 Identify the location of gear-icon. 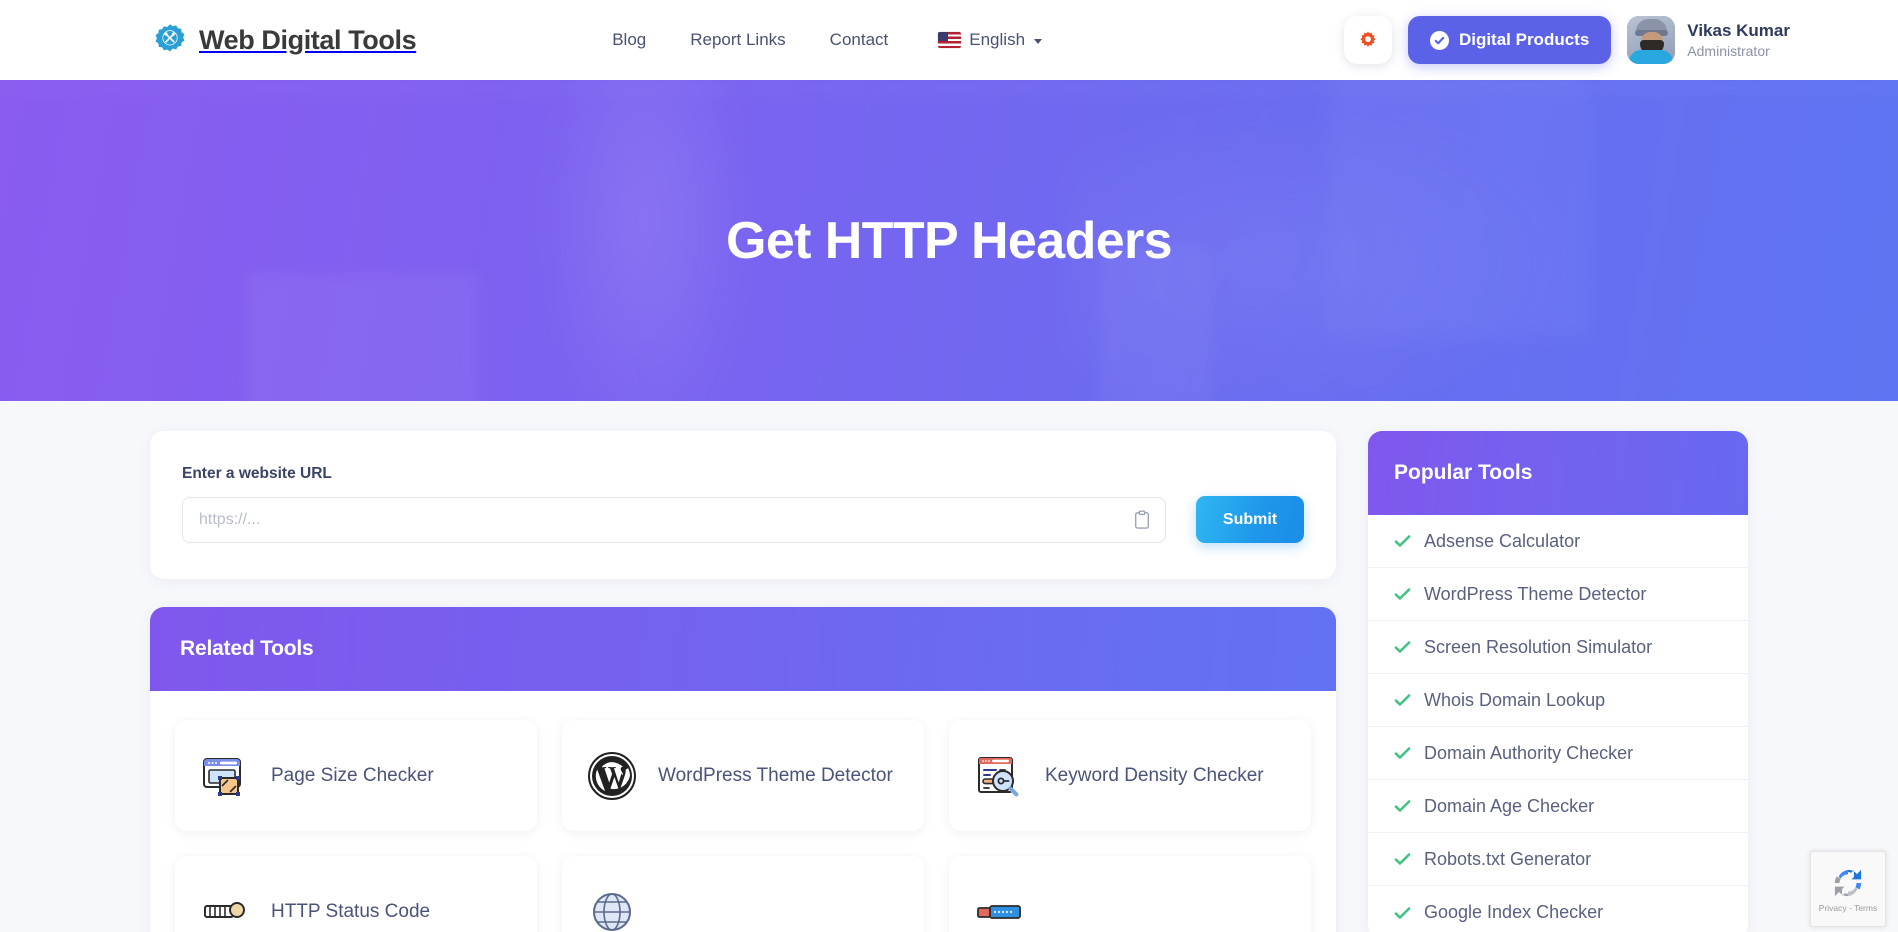
(1368, 39).